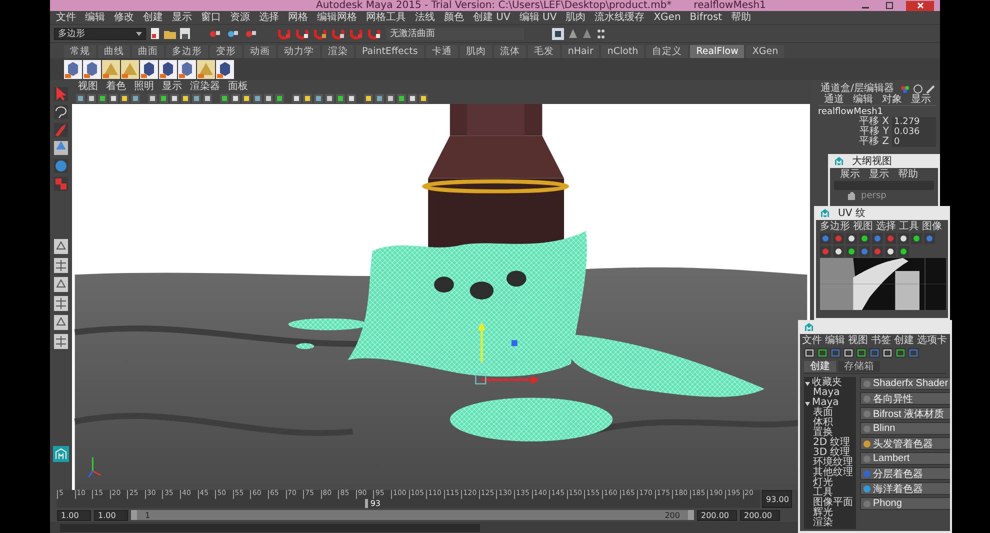 This screenshot has height=533, width=990. I want to click on menu-item: 窗口, so click(211, 17).